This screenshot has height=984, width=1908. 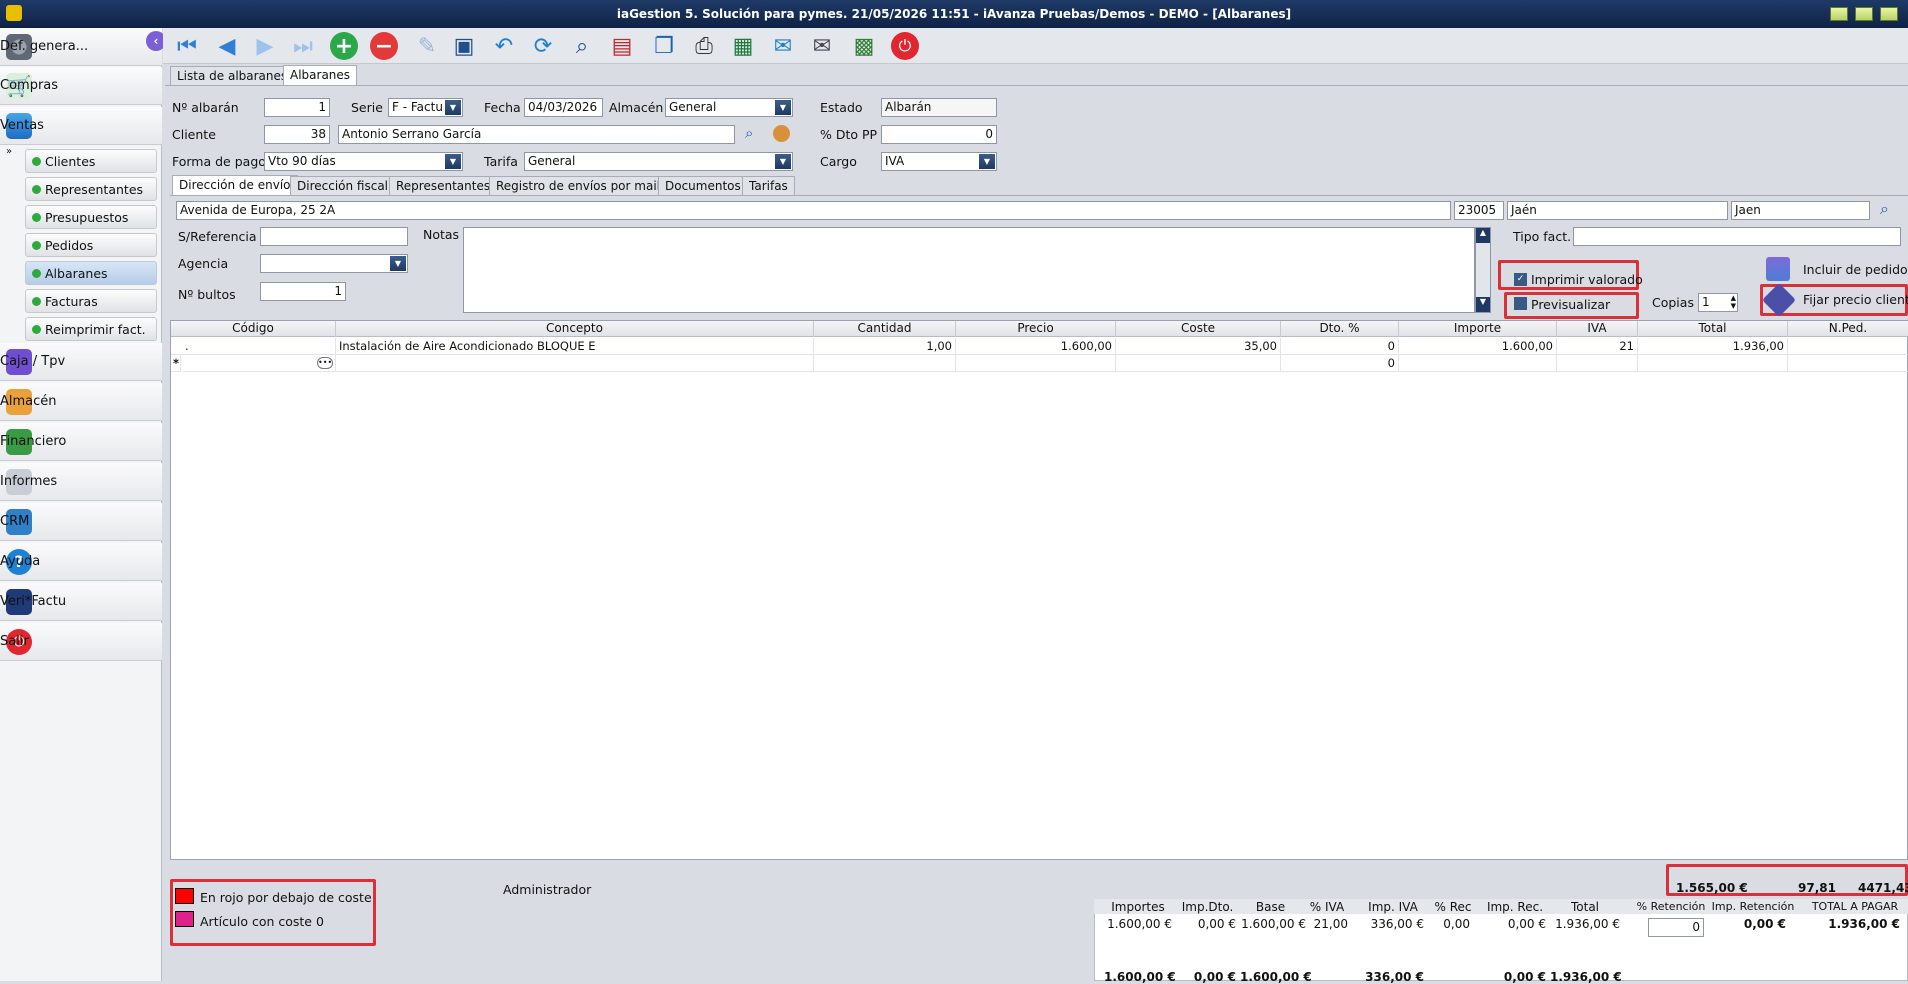 I want to click on serie-select: F - Factu ▼, so click(x=425, y=107).